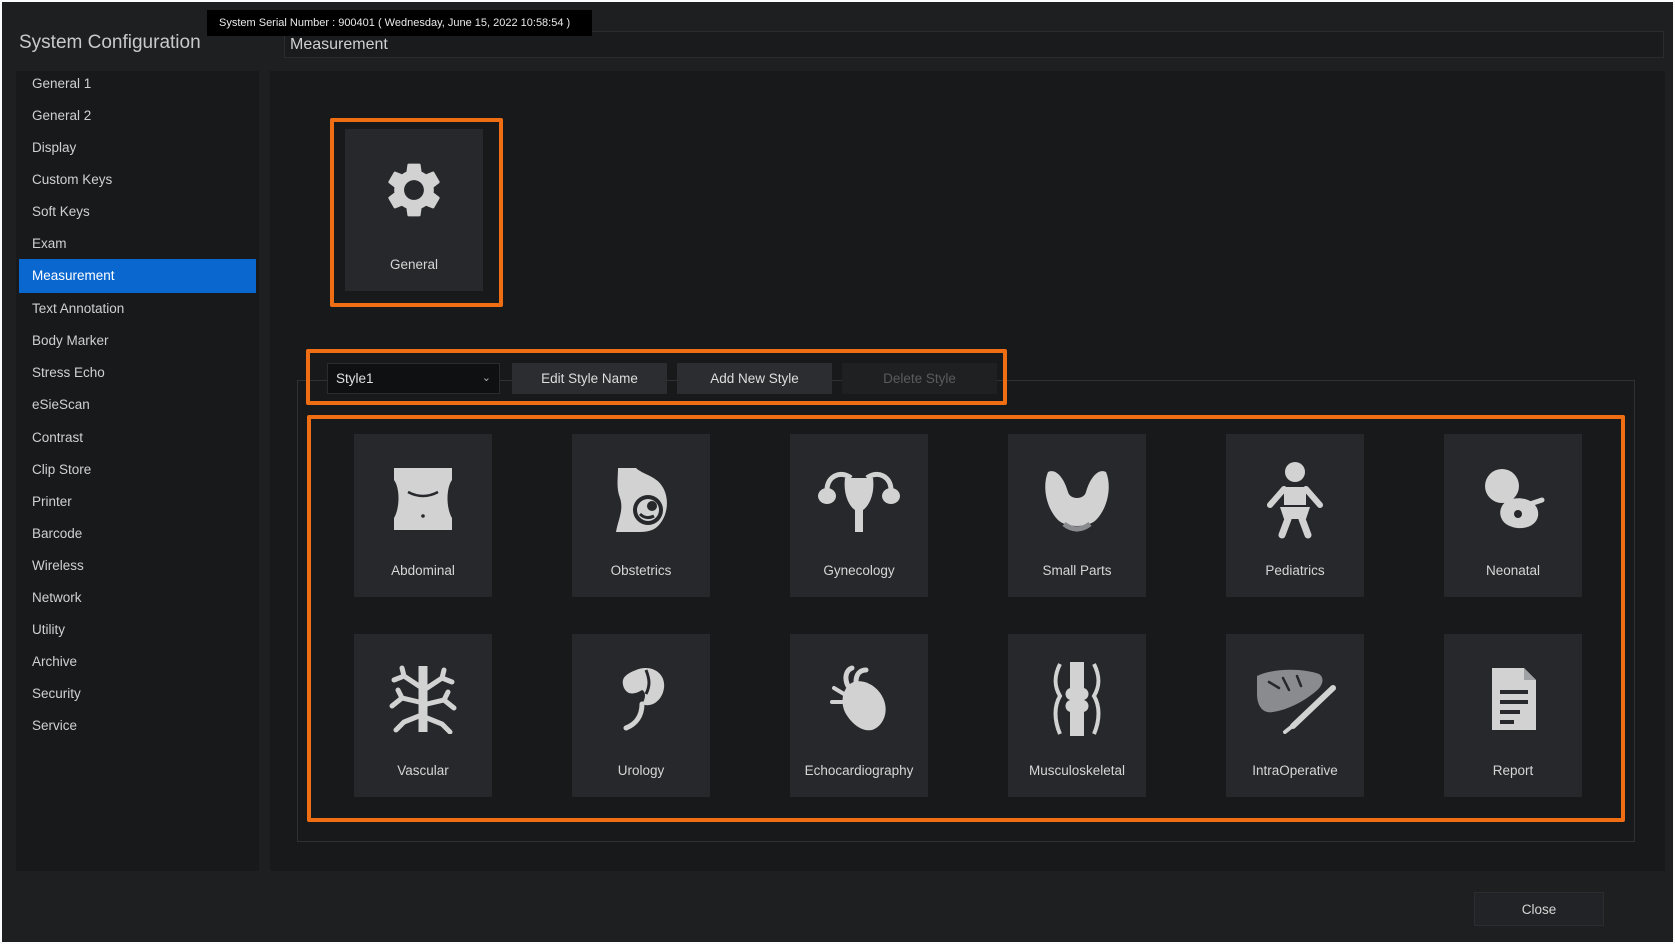  I want to click on sidebar-item-custom-keys: Custom Keys, so click(137, 180).